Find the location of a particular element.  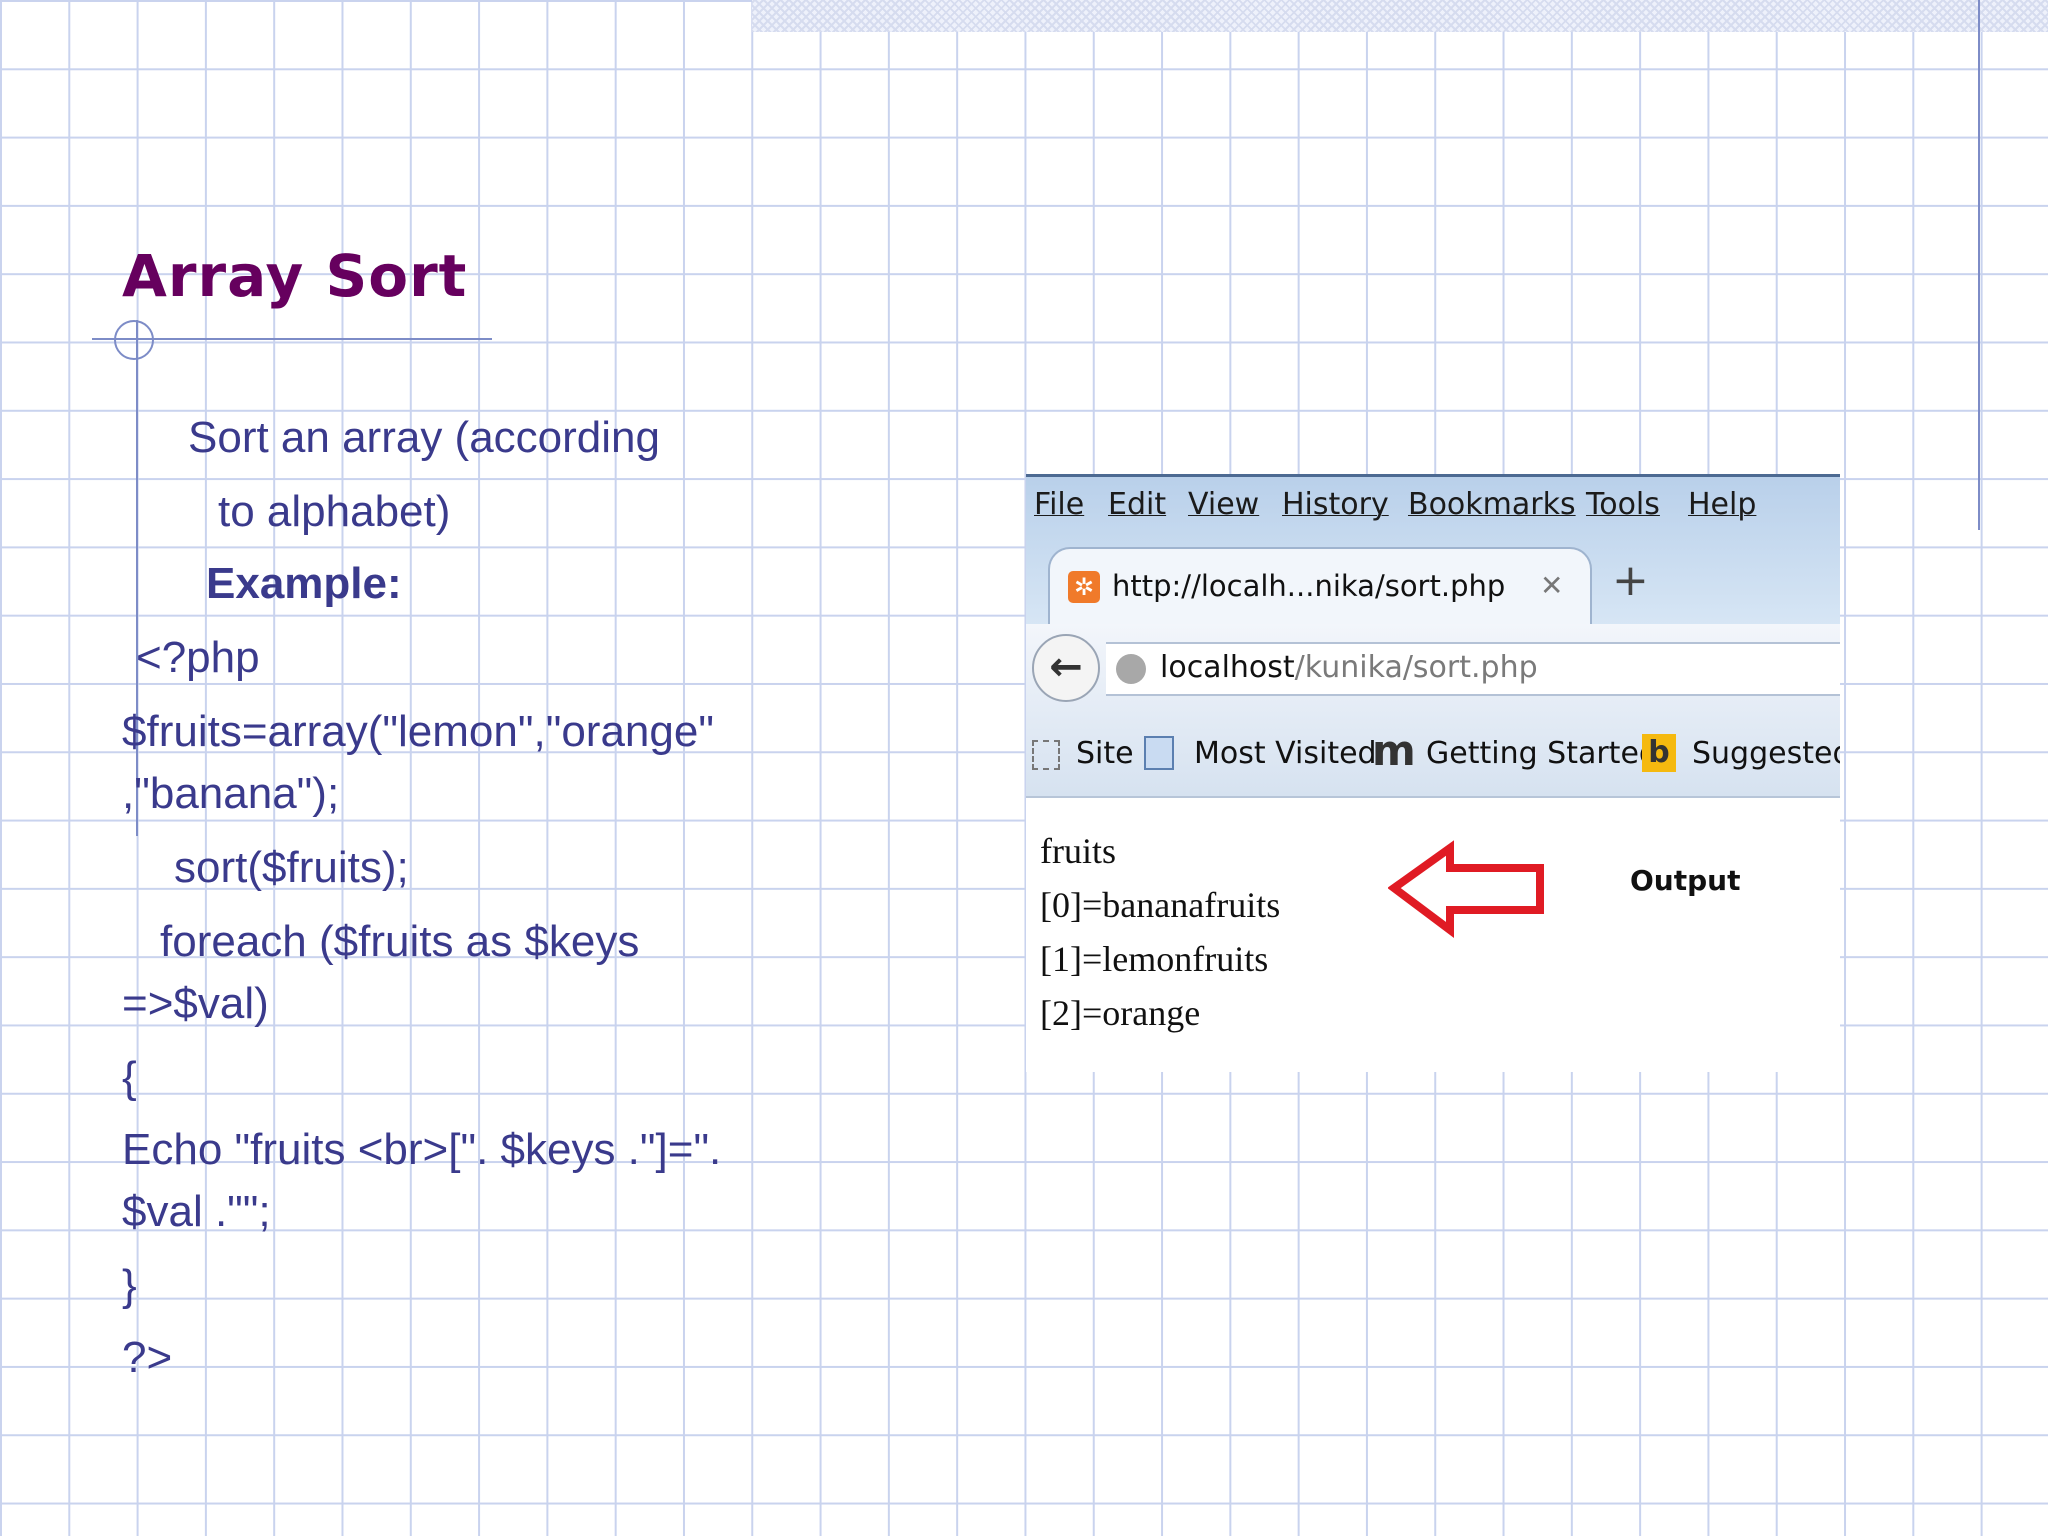

code-line: <?php is located at coordinates (198, 657).